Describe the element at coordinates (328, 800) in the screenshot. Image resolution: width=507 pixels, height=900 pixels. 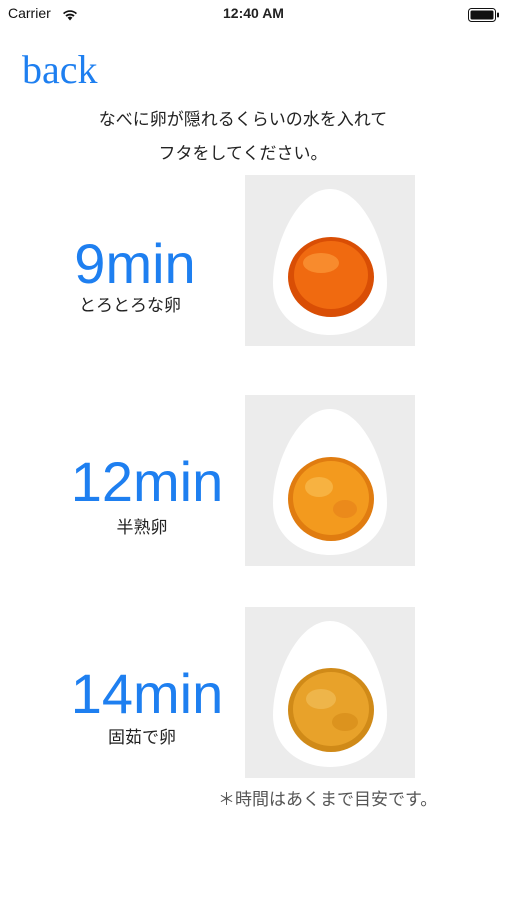
I see `footnote: ＊時間はあくまで目安です。` at that location.